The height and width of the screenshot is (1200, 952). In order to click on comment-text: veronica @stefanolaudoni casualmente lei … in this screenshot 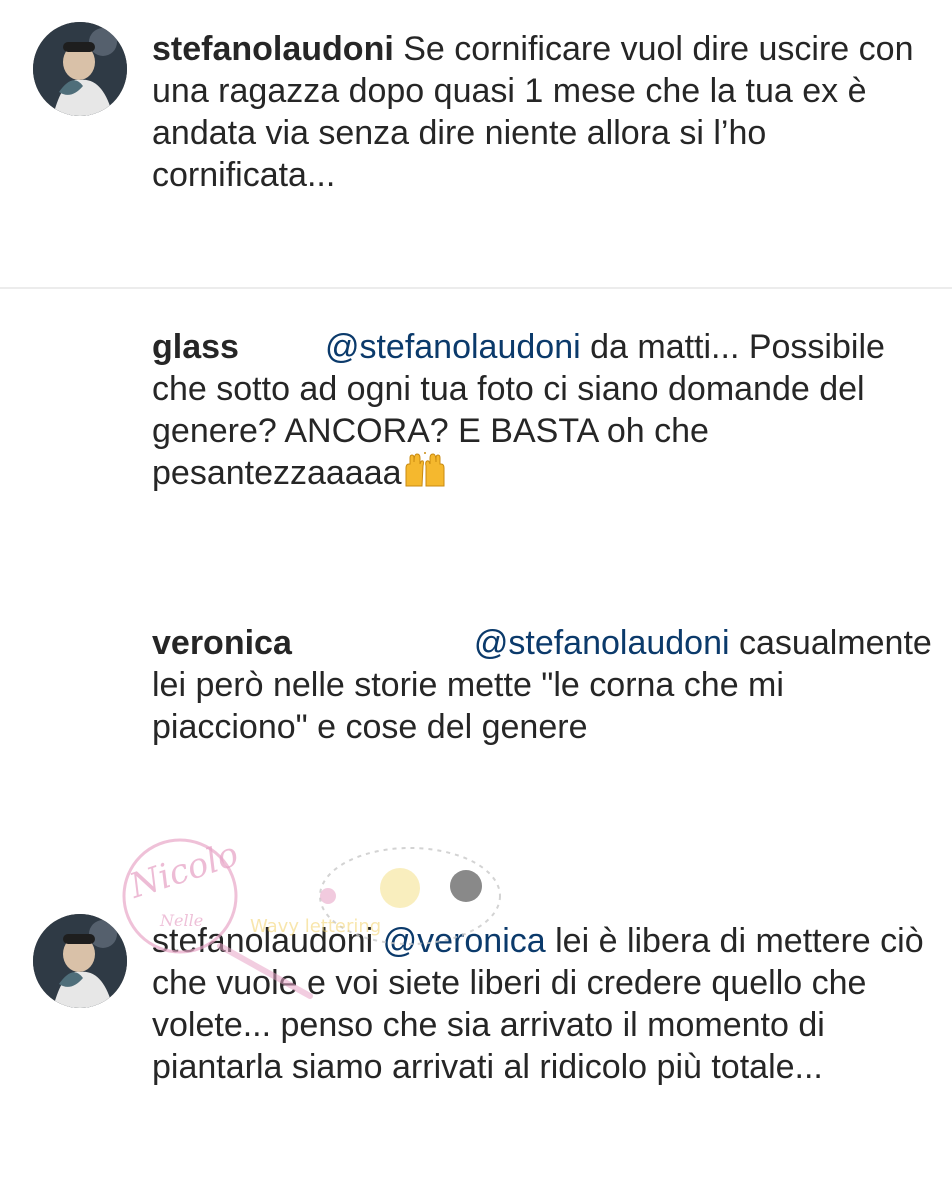, I will do `click(542, 685)`.